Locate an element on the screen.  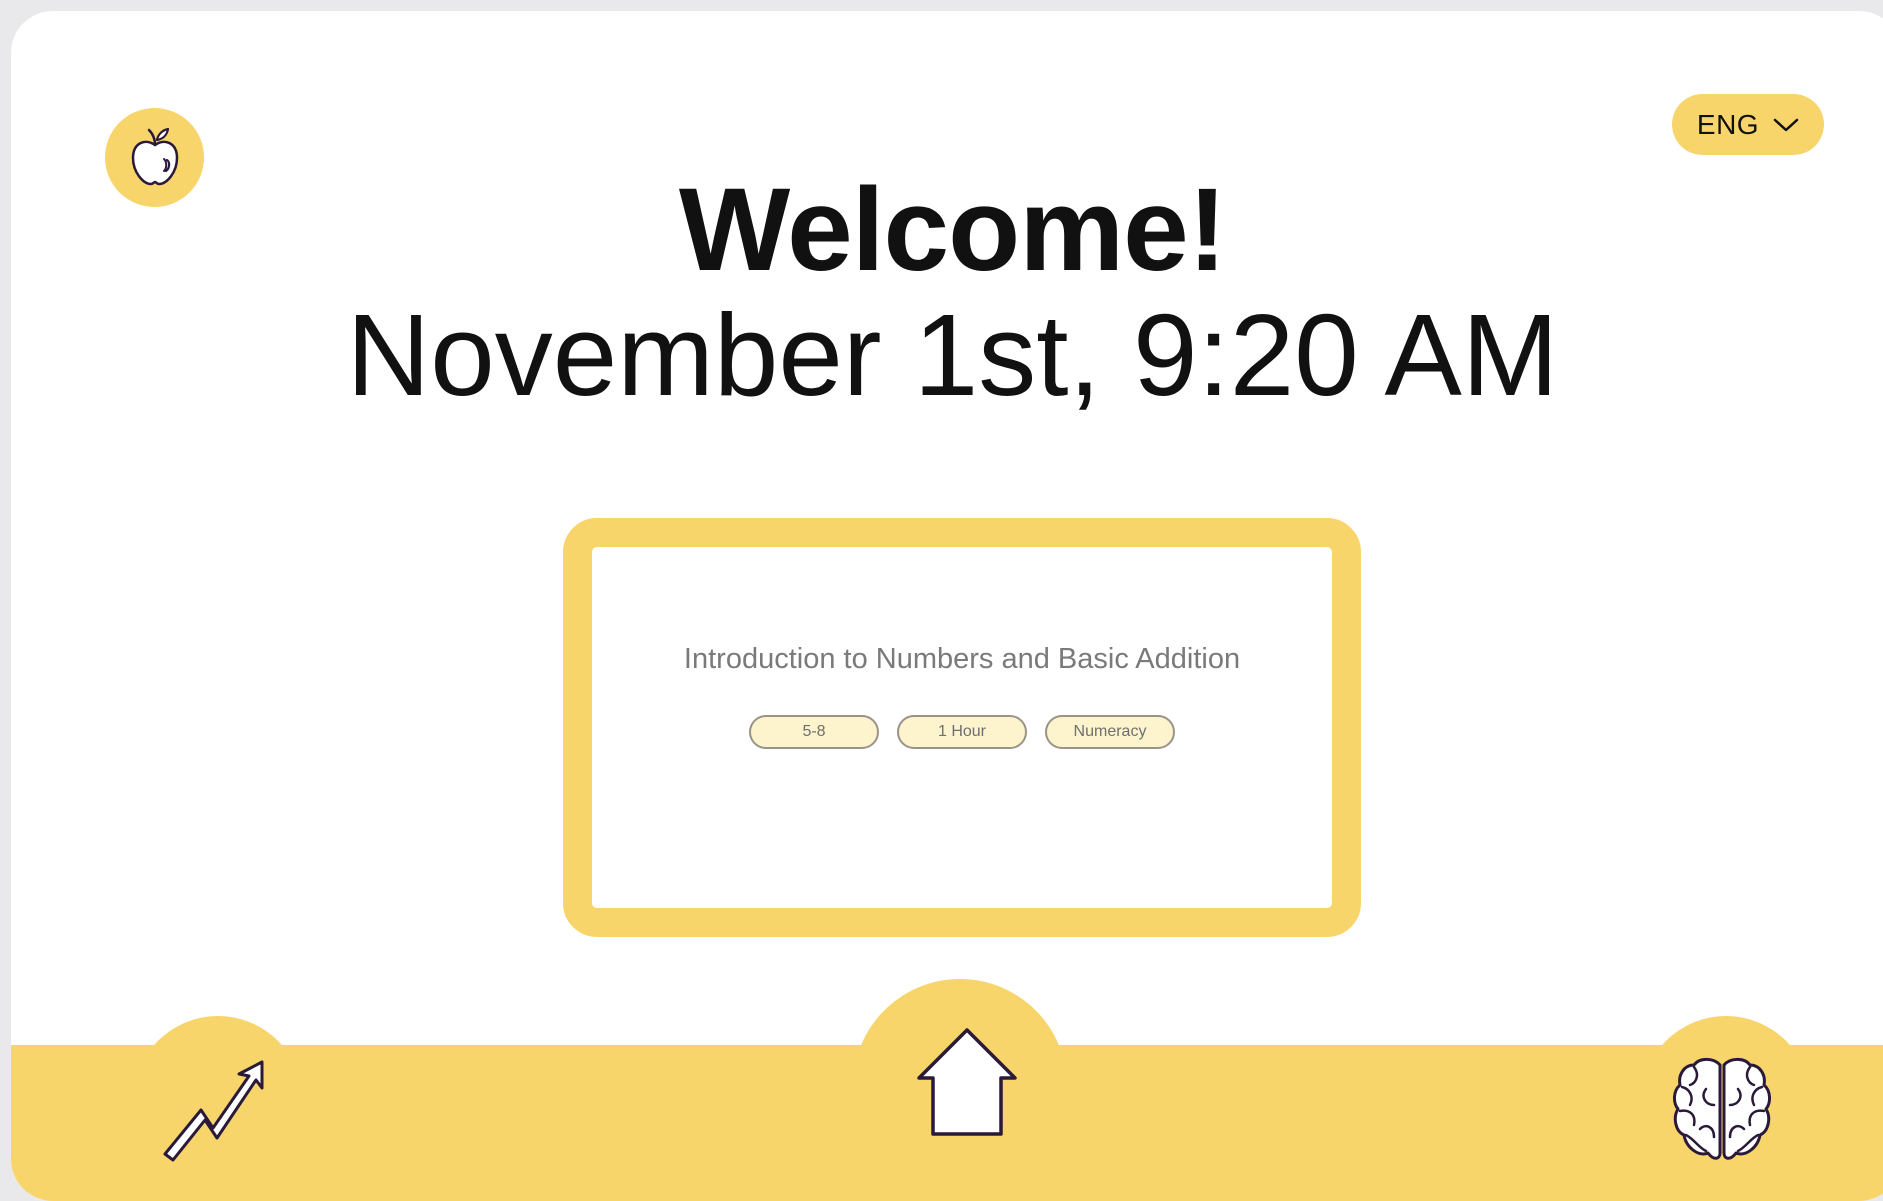
chevron-down-icon is located at coordinates (1786, 124).